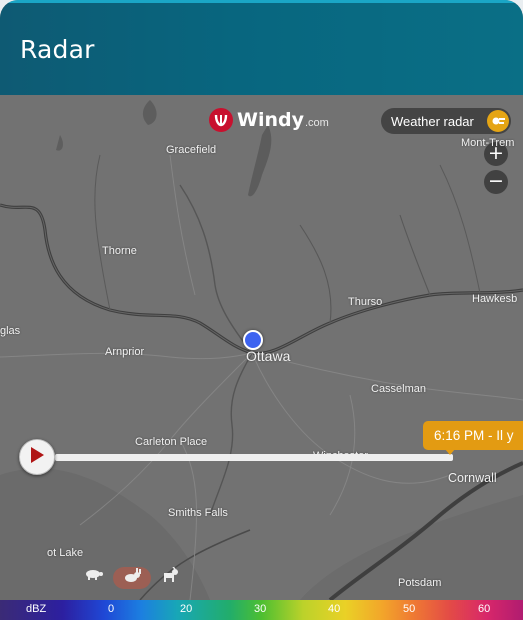 The width and height of the screenshot is (523, 620). I want to click on dbz-legend: dBZ 0 20 30 40 50 60, so click(261, 610).